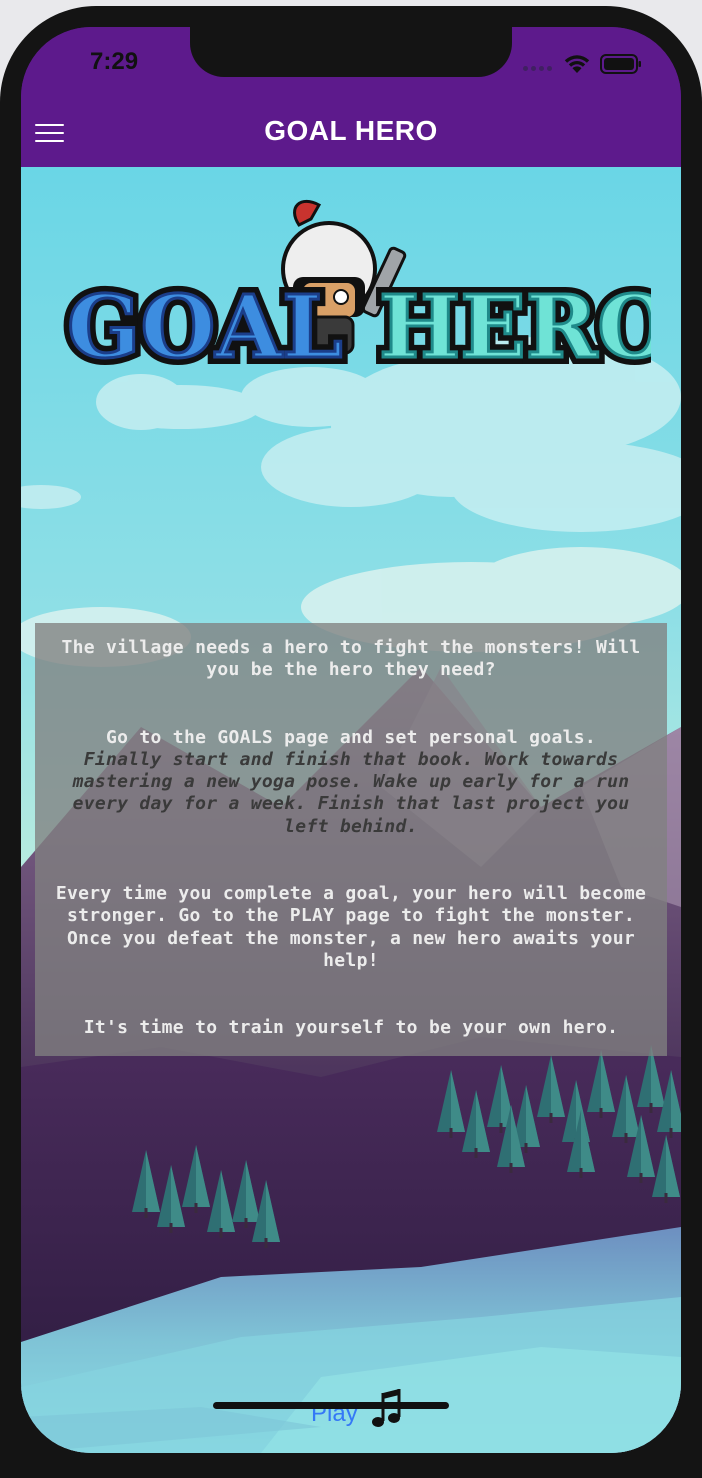 This screenshot has width=702, height=1478. What do you see at coordinates (577, 64) in the screenshot?
I see `wifi-icon` at bounding box center [577, 64].